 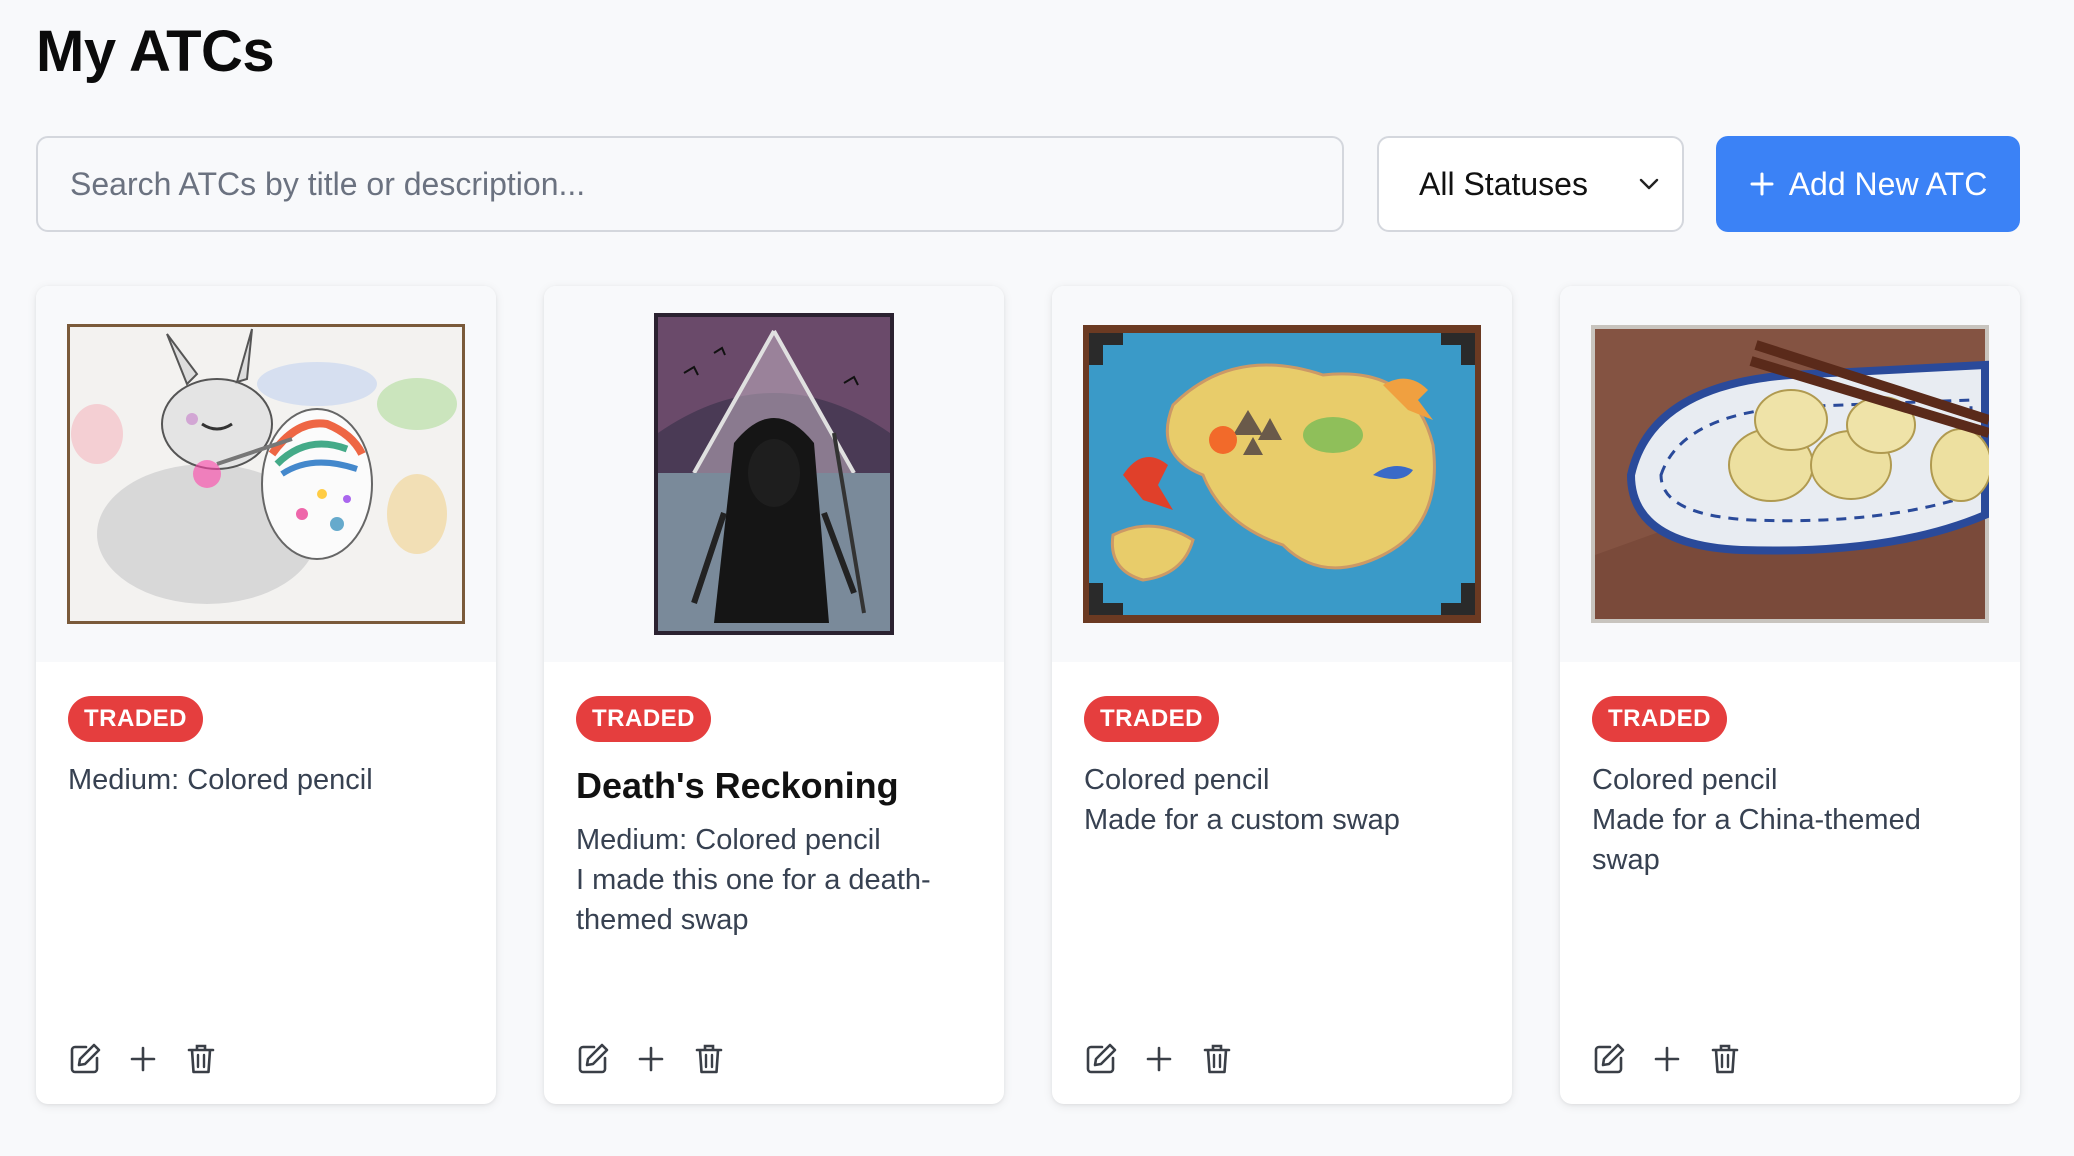 I want to click on search-input, so click(x=690, y=184).